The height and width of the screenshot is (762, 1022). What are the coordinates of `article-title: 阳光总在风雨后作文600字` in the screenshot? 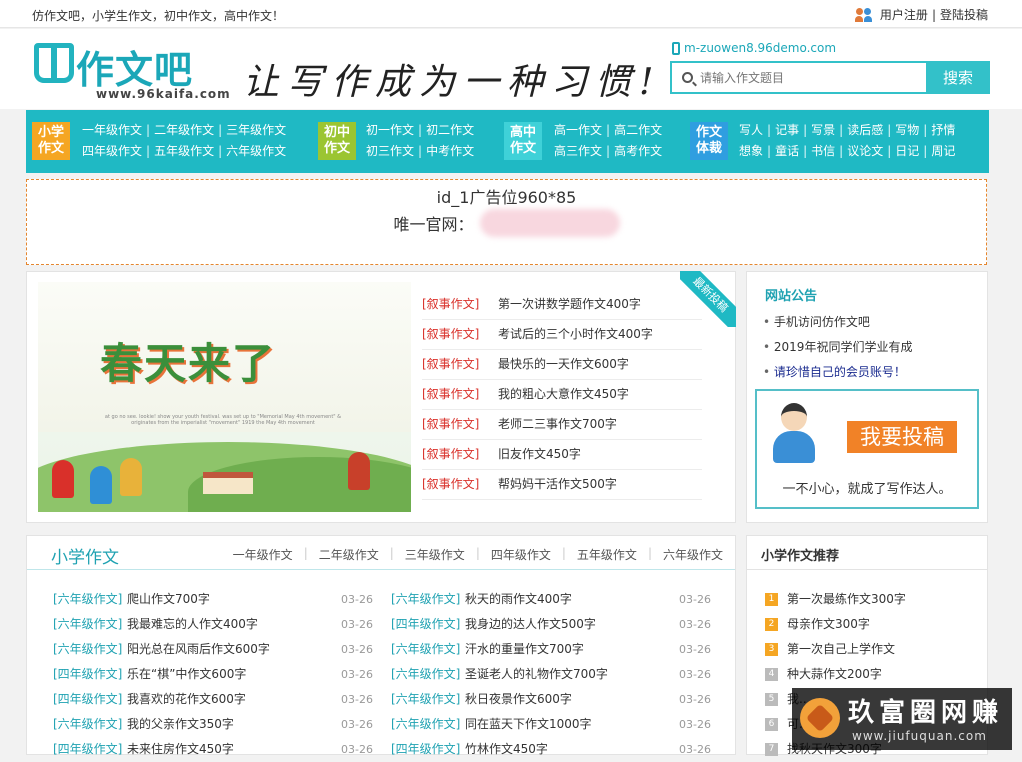 It's located at (198, 649).